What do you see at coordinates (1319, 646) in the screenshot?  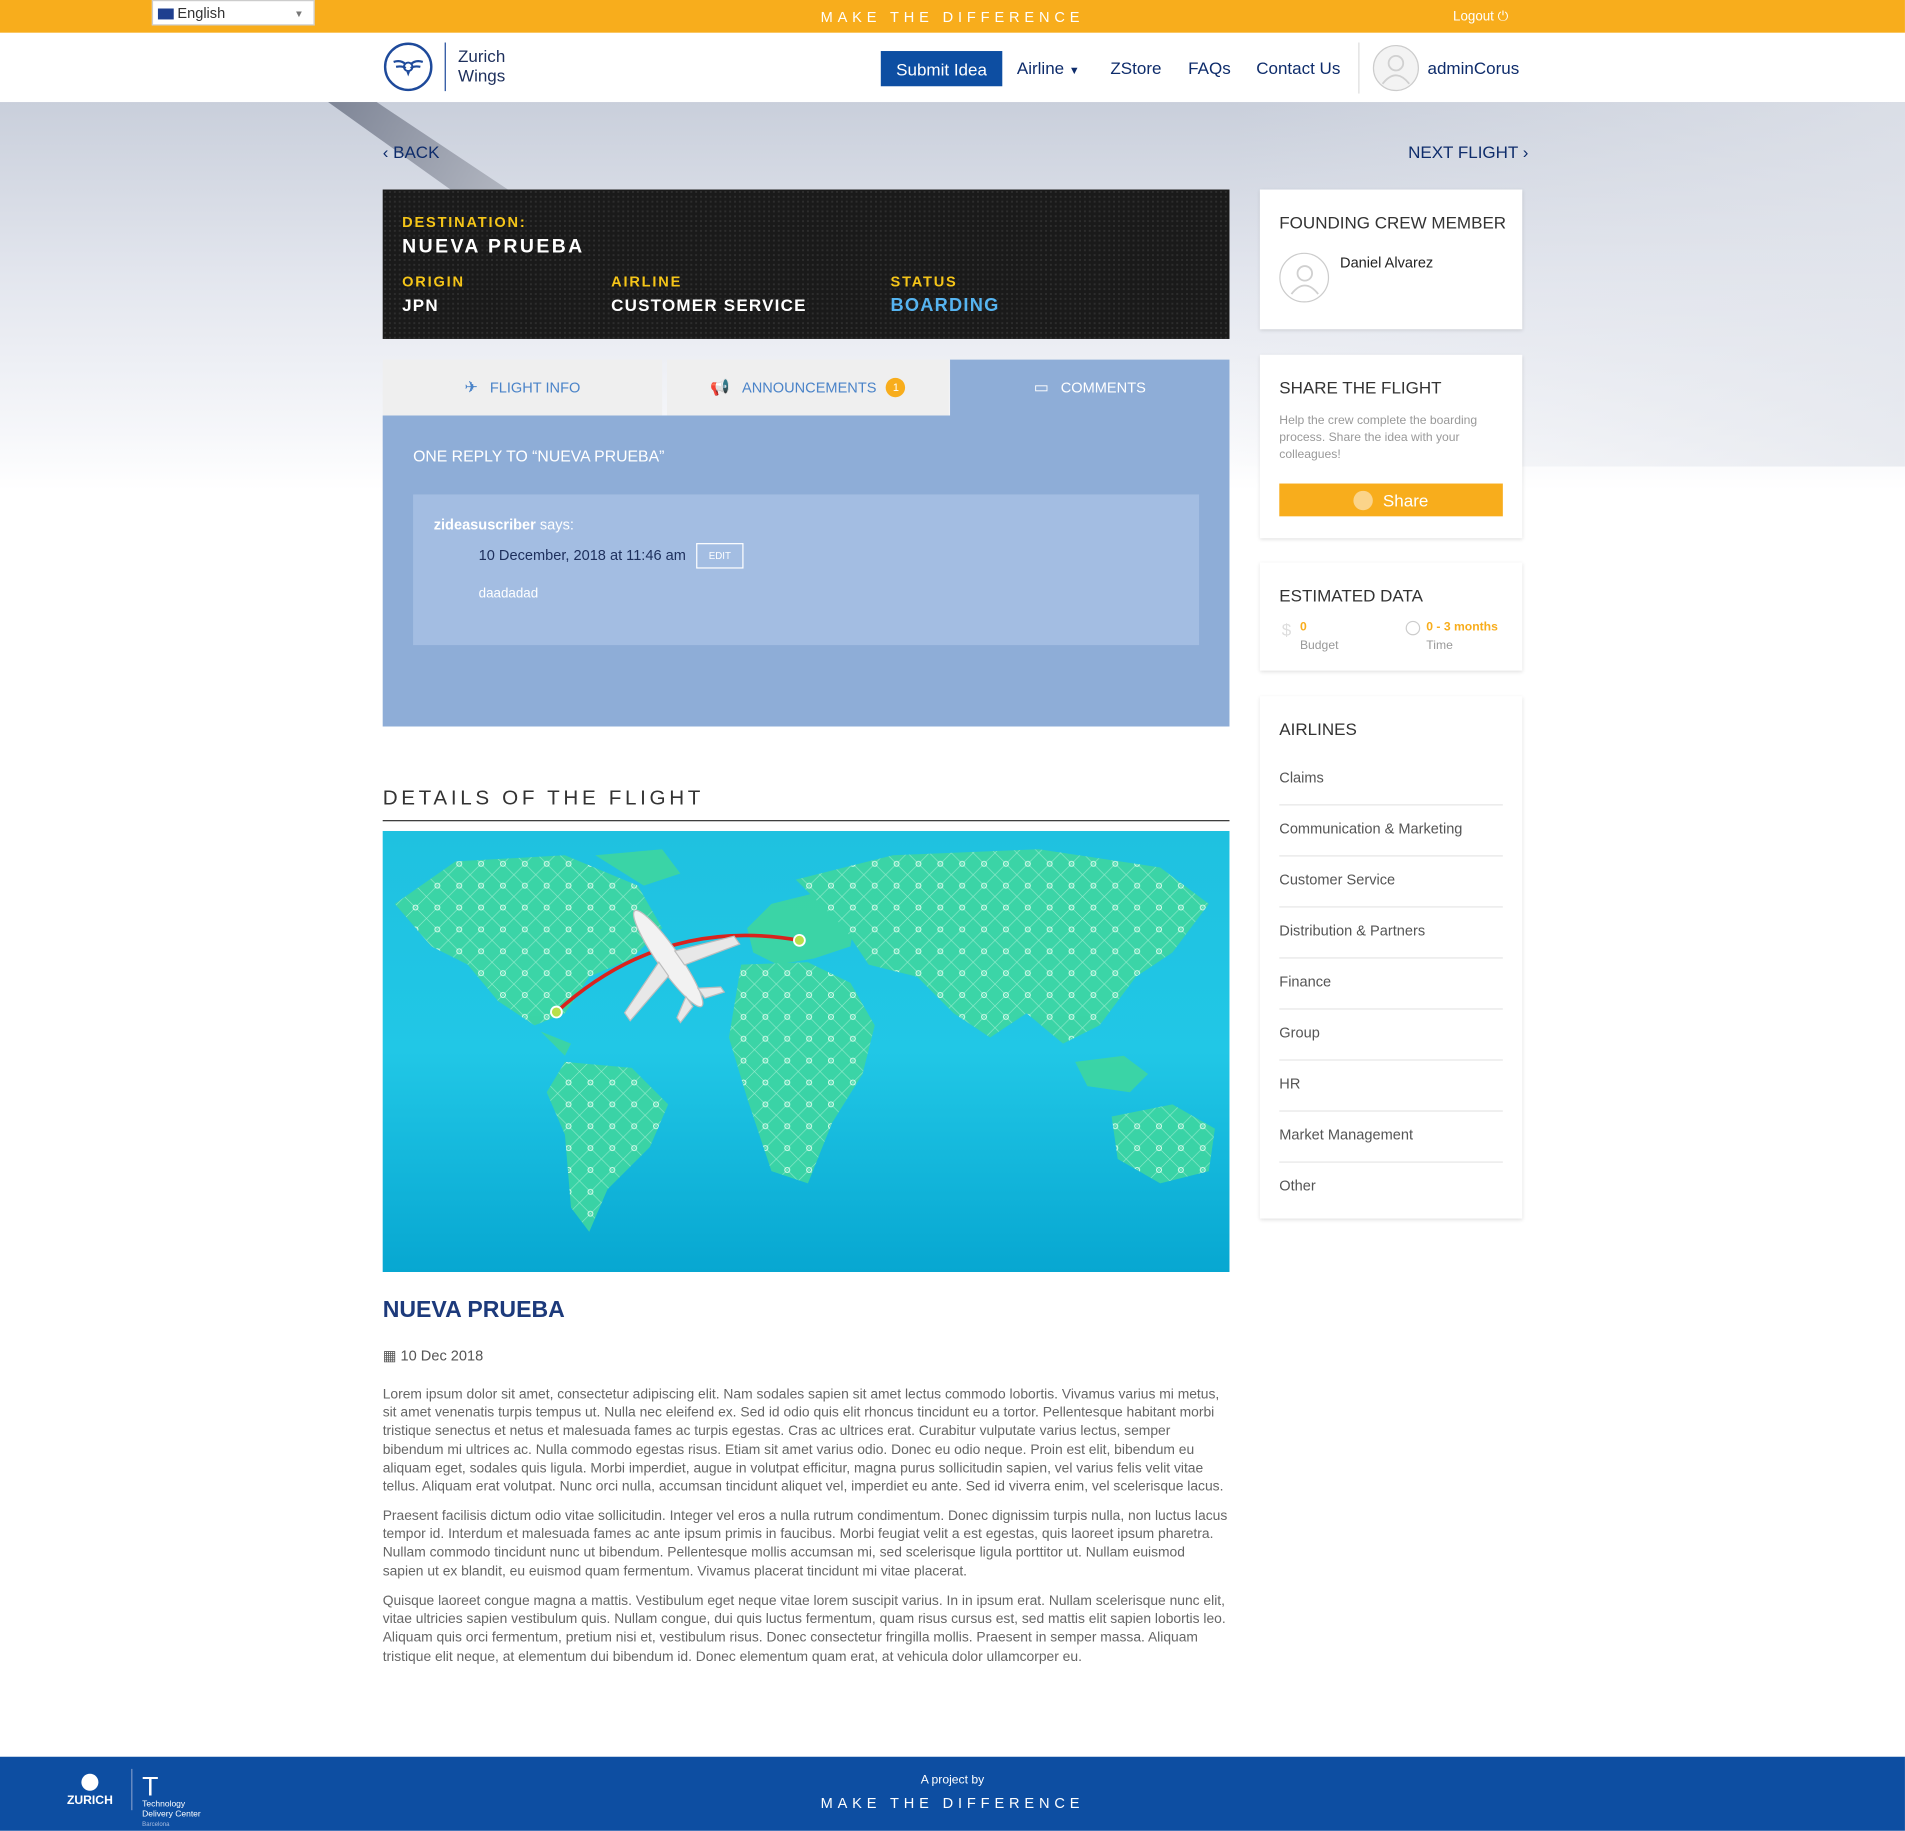 I see `budget-label: Budget` at bounding box center [1319, 646].